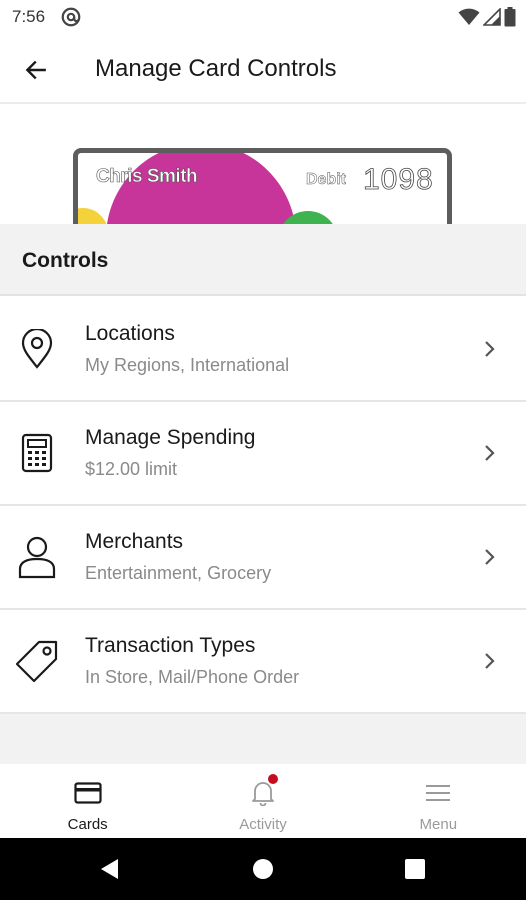 The image size is (526, 900). Describe the element at coordinates (178, 573) in the screenshot. I see `list-item-subtitle: Entertainment, Grocery` at that location.